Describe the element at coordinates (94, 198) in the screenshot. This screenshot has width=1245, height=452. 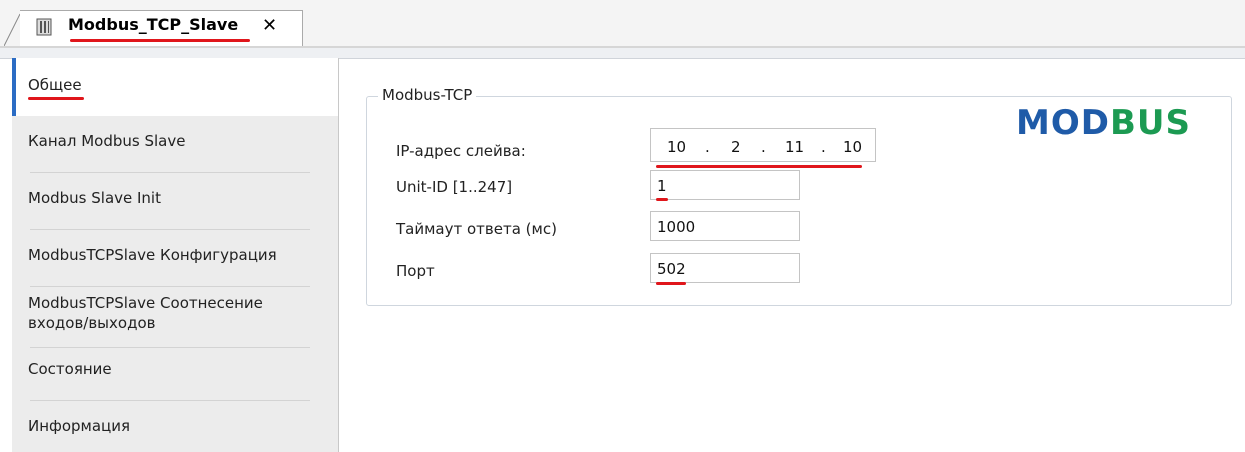
I see `sidebar-item-label: Modbus Slave Init` at that location.